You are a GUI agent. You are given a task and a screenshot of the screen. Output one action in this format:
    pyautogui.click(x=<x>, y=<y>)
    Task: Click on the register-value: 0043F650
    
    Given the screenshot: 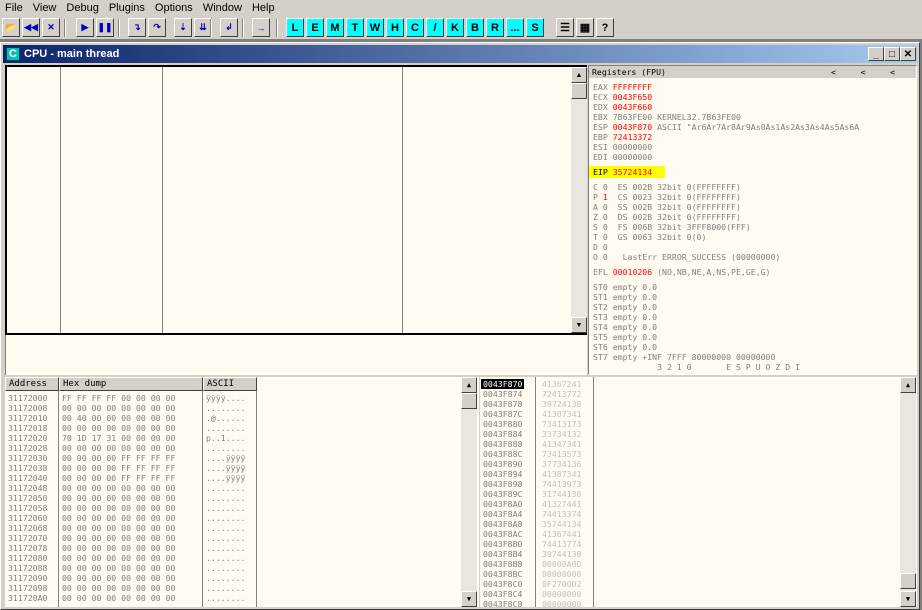 What is the action you would take?
    pyautogui.click(x=632, y=97)
    